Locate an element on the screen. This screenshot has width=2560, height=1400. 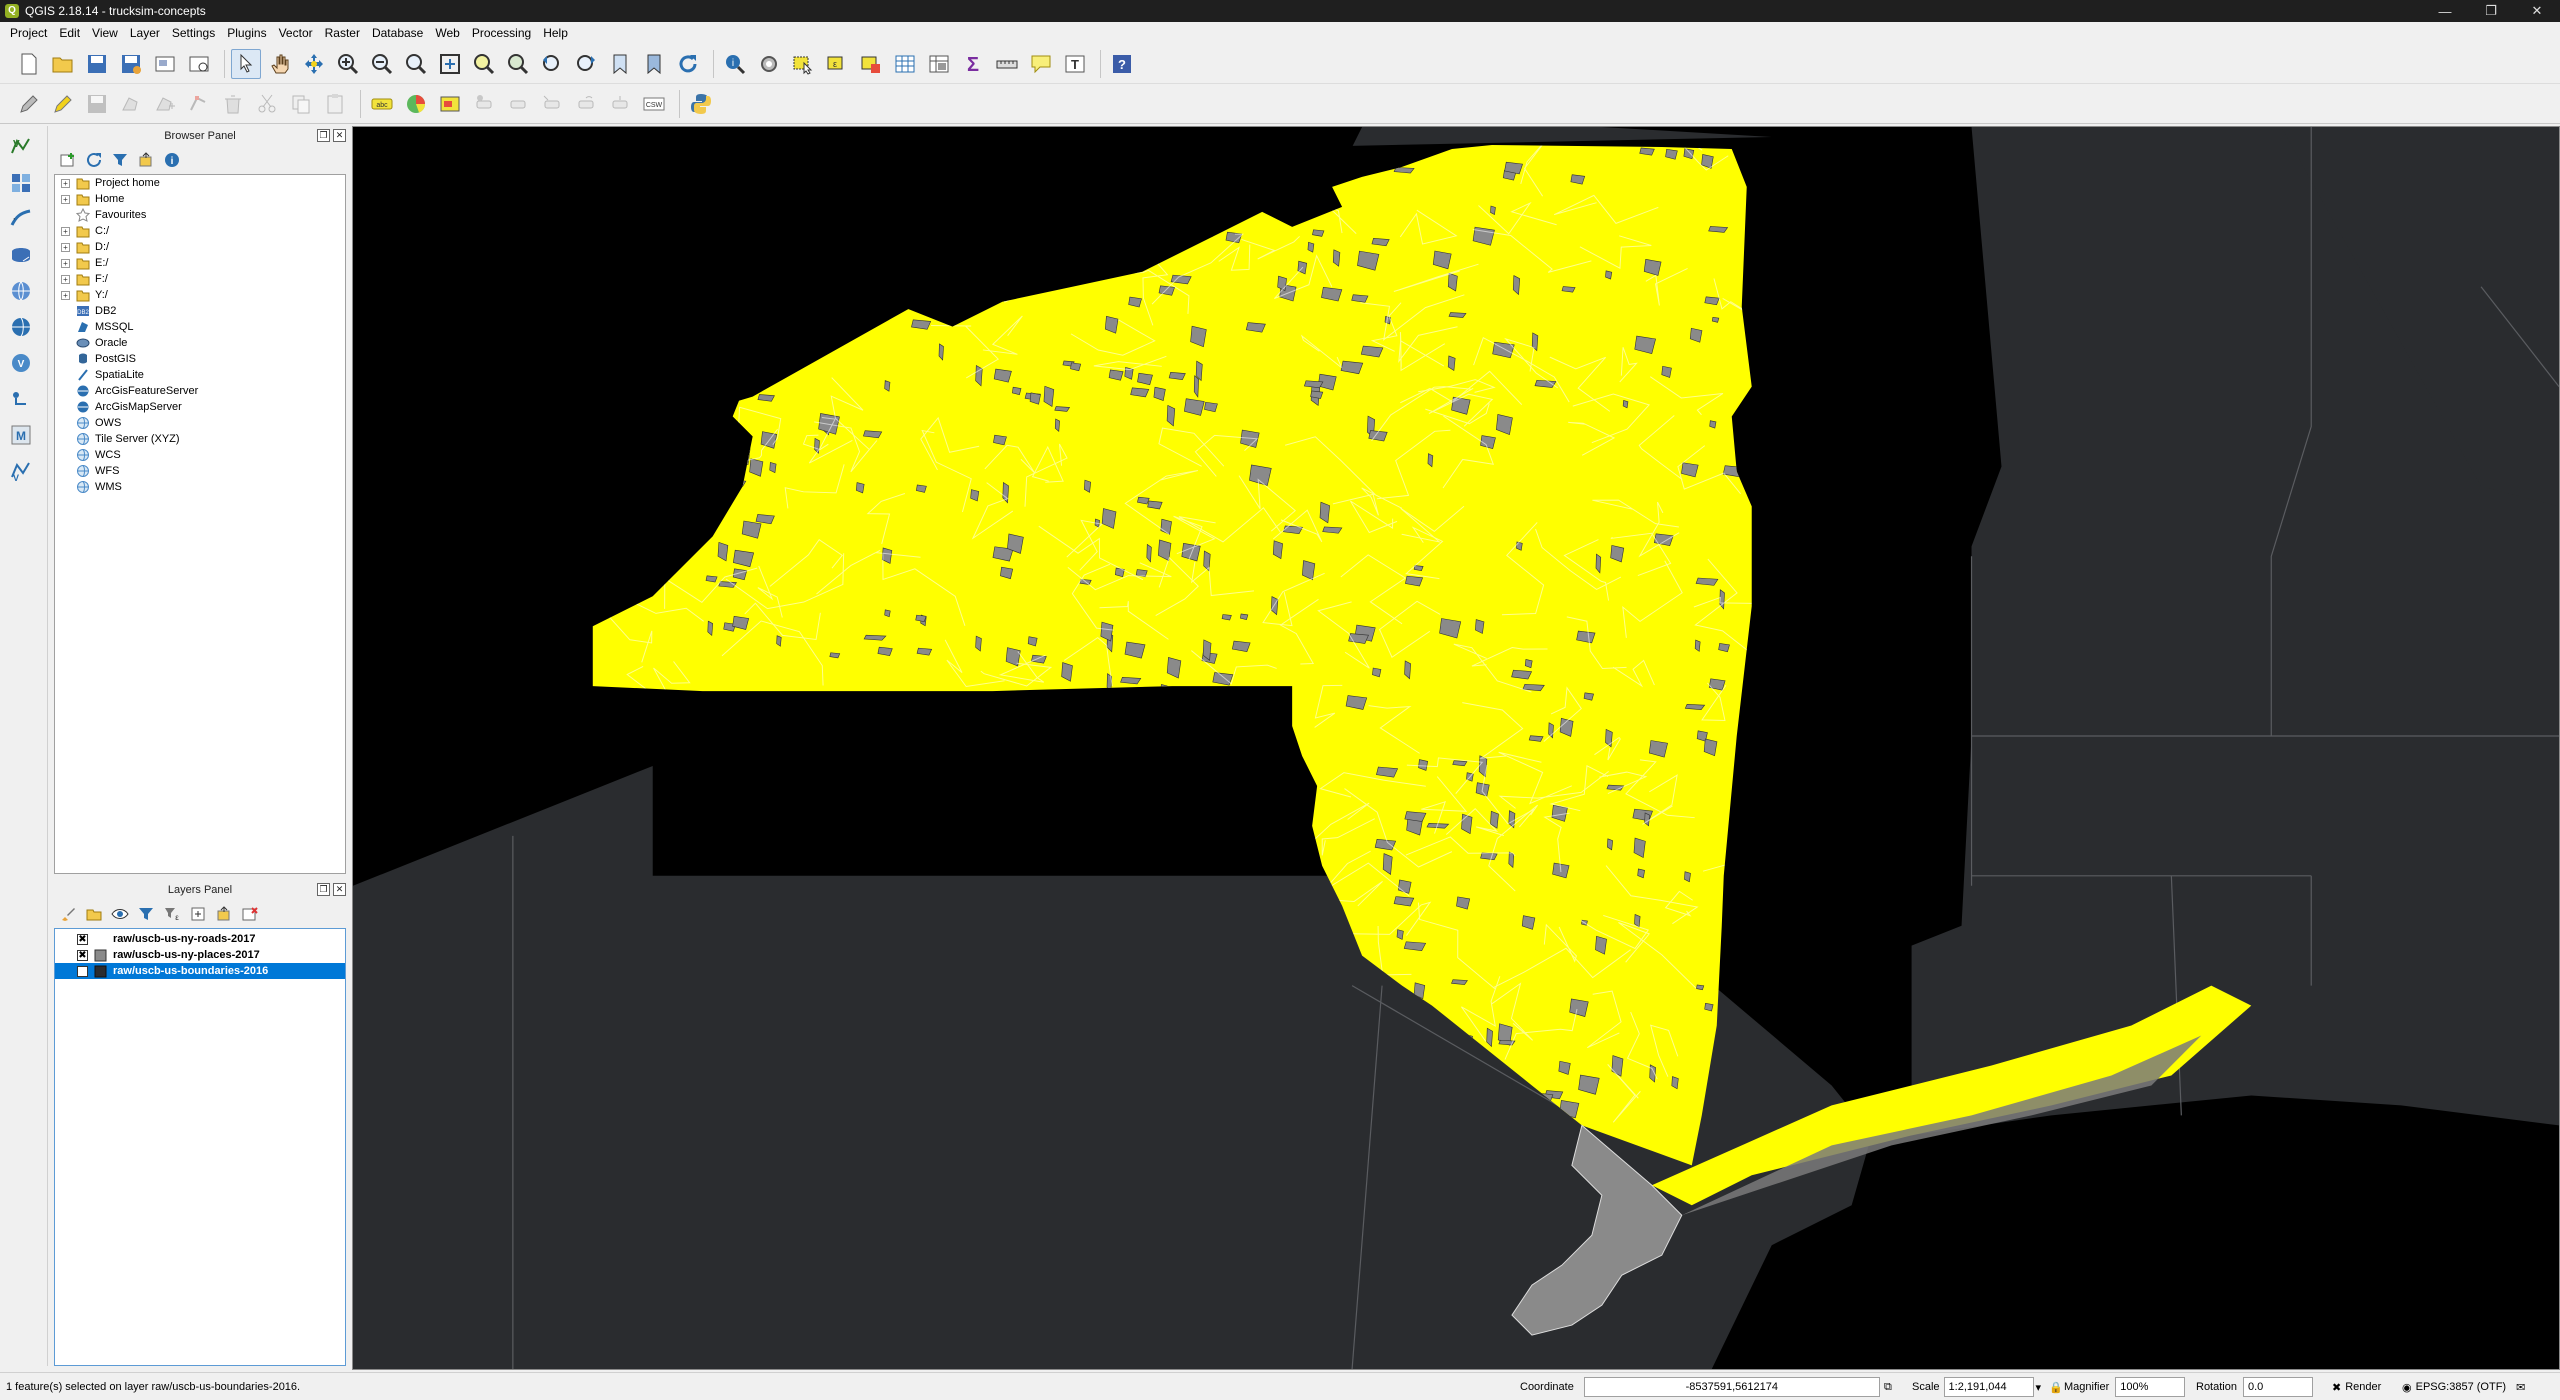
restore-button: ❐ is located at coordinates (2491, 11).